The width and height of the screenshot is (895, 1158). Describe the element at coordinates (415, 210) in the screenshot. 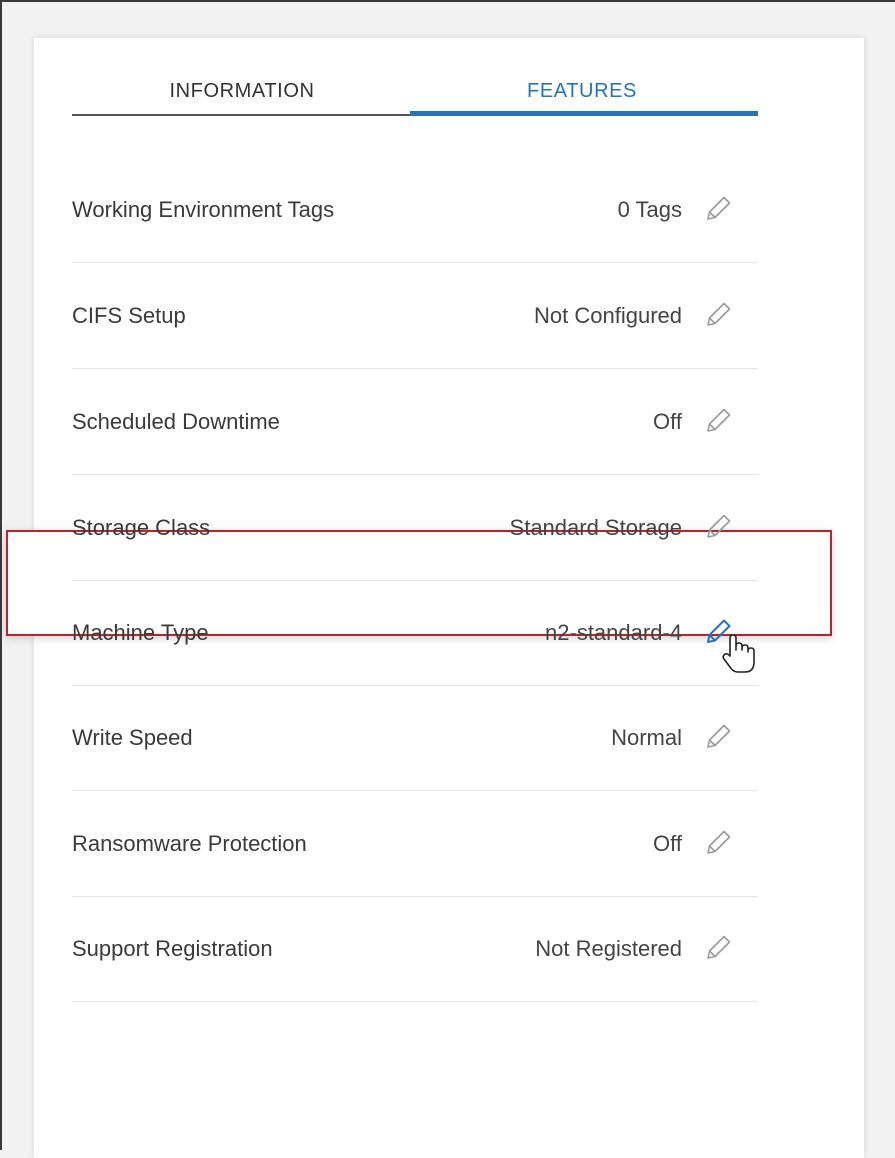

I see `feature-row-working-environment-tags: Working Environment Tags 0 Tags` at that location.